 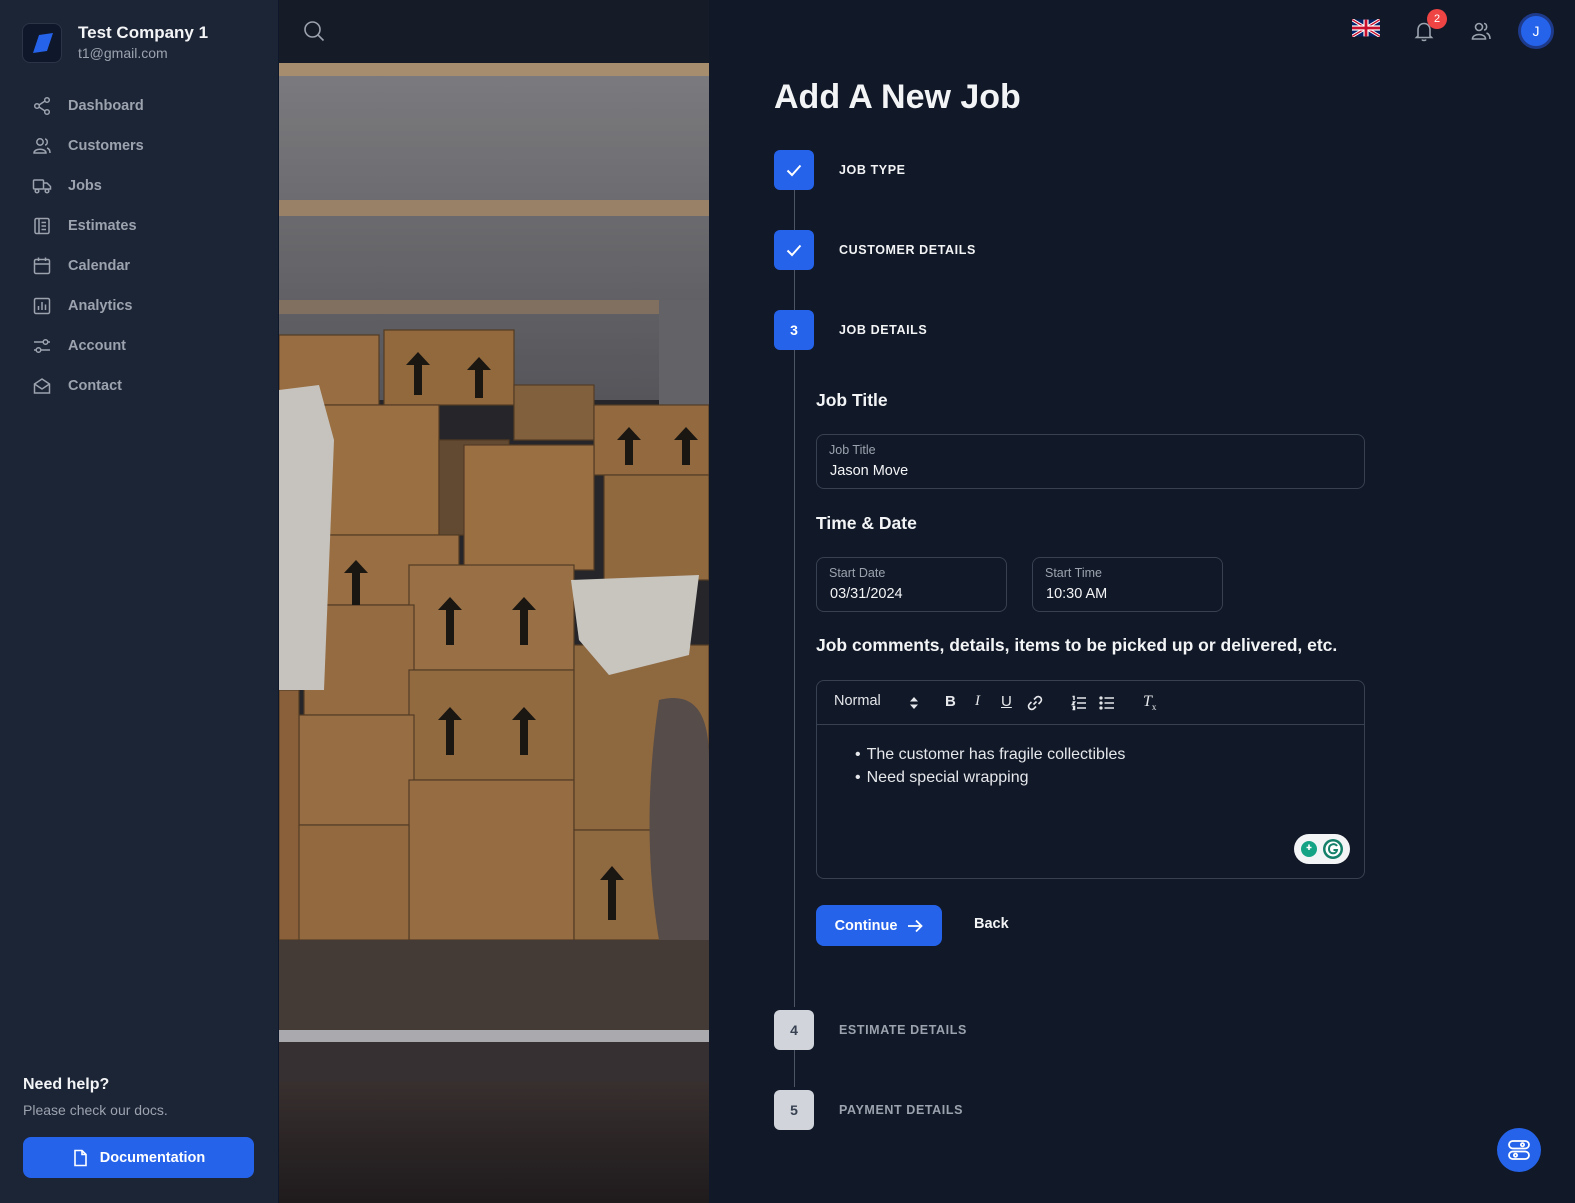 What do you see at coordinates (95, 1110) in the screenshot?
I see `help-subtitle: Please check our docs.` at bounding box center [95, 1110].